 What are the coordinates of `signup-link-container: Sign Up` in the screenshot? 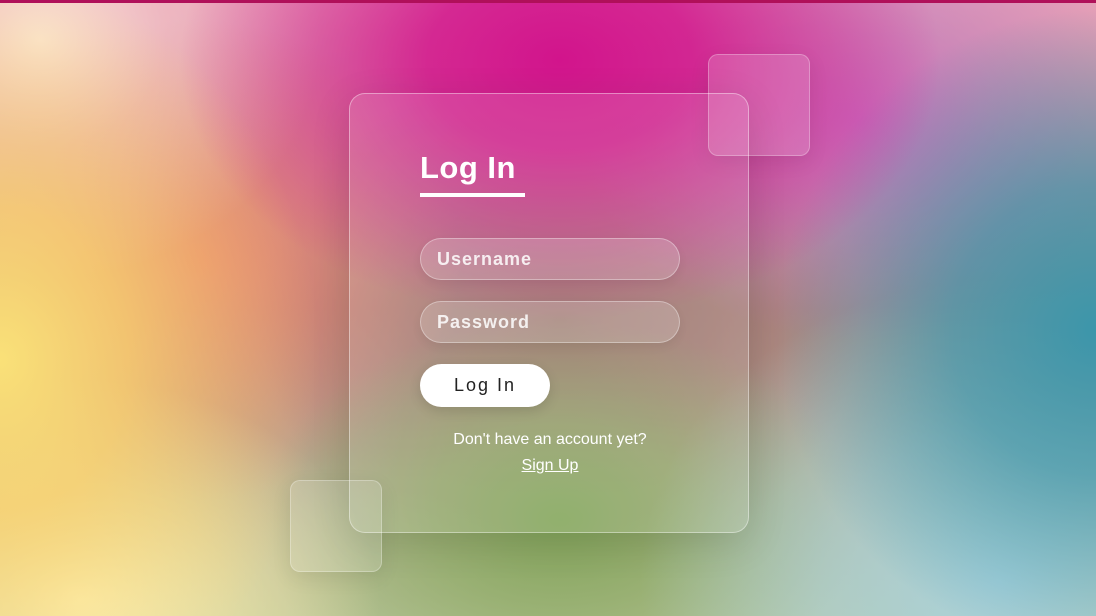 It's located at (550, 466).